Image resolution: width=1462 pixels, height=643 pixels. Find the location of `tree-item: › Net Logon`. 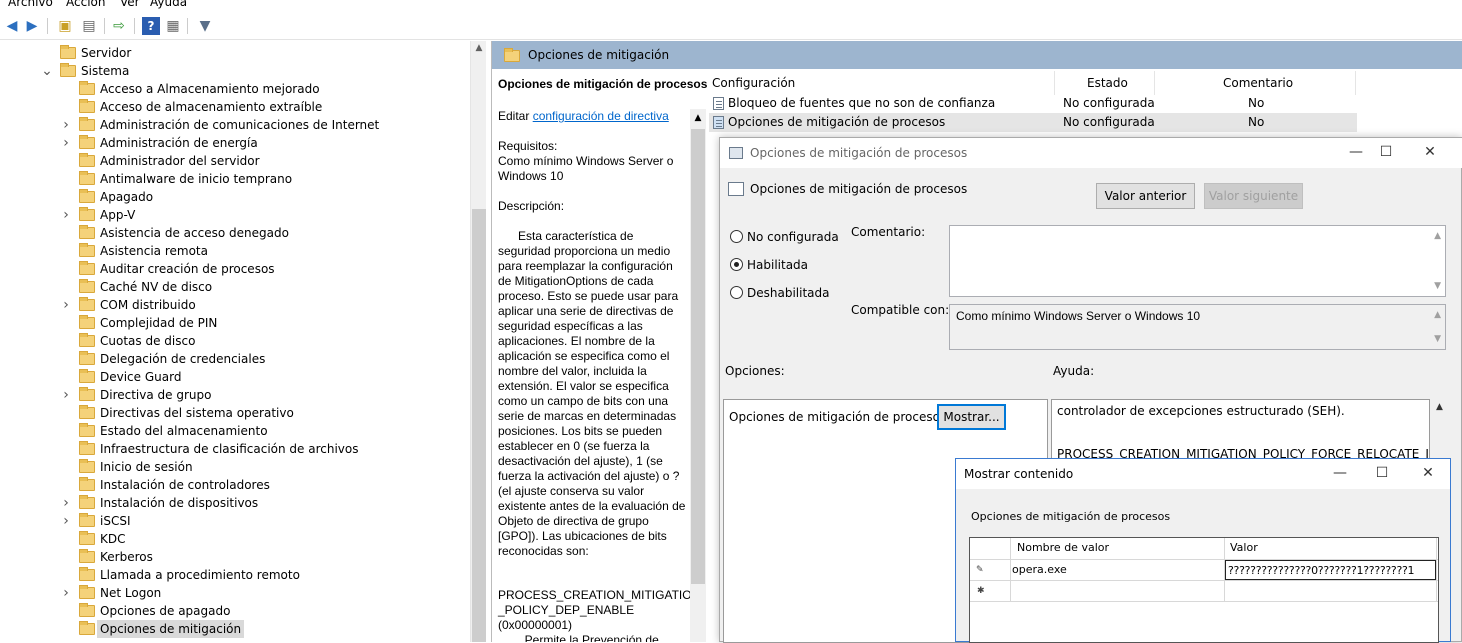

tree-item: › Net Logon is located at coordinates (235, 593).